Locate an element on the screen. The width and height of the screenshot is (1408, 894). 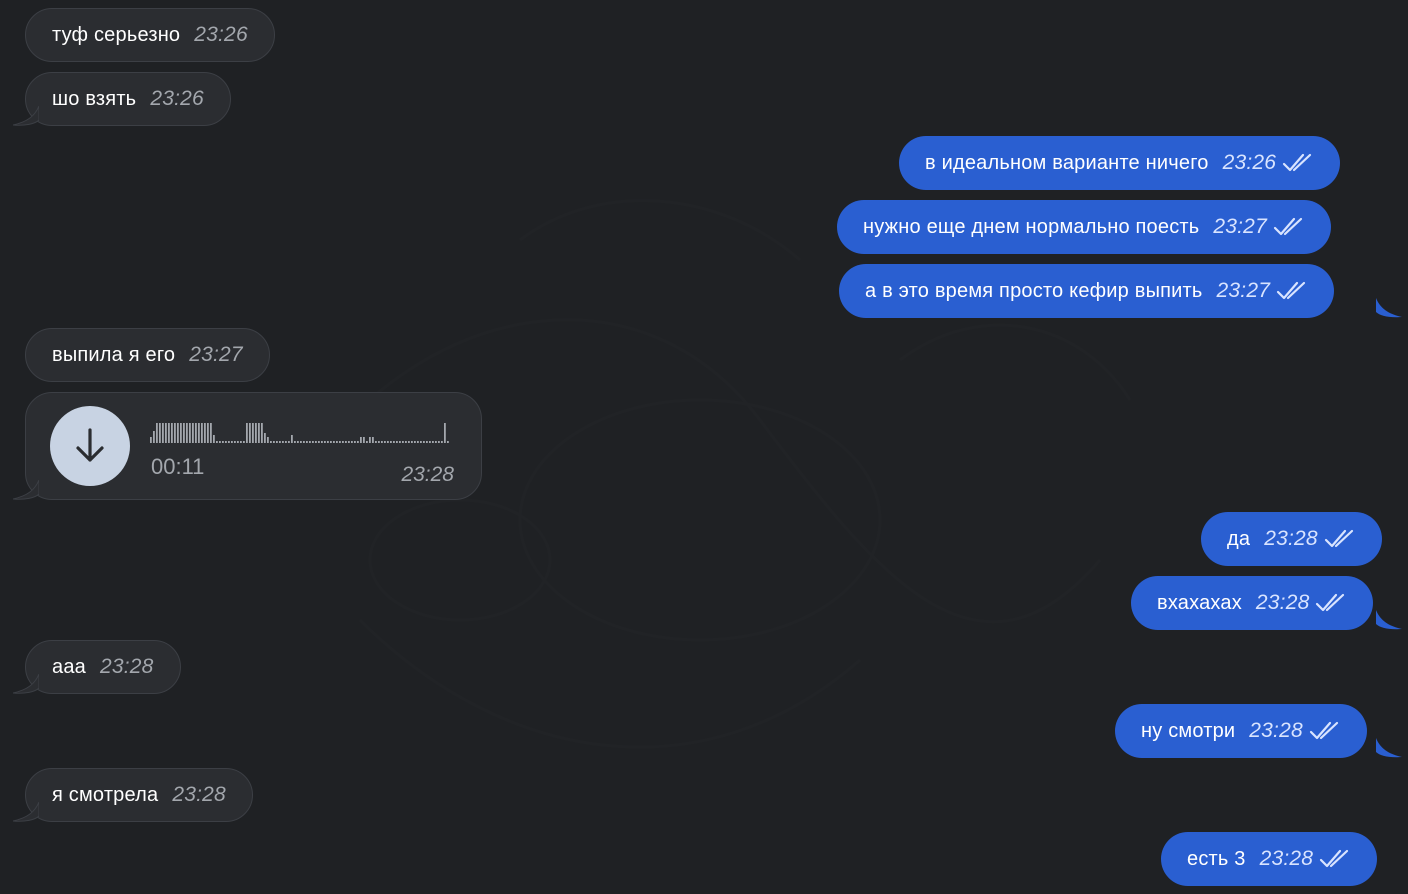
incoming-message: шо взять 23:26 is located at coordinates (128, 99).